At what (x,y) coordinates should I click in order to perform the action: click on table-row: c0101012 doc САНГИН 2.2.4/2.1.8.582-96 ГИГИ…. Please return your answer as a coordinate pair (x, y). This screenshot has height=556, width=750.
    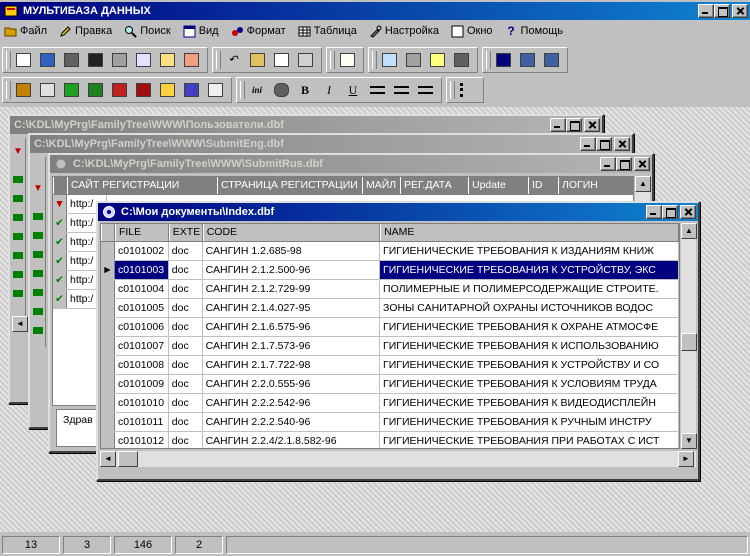
    Looking at the image, I should click on (390, 440).